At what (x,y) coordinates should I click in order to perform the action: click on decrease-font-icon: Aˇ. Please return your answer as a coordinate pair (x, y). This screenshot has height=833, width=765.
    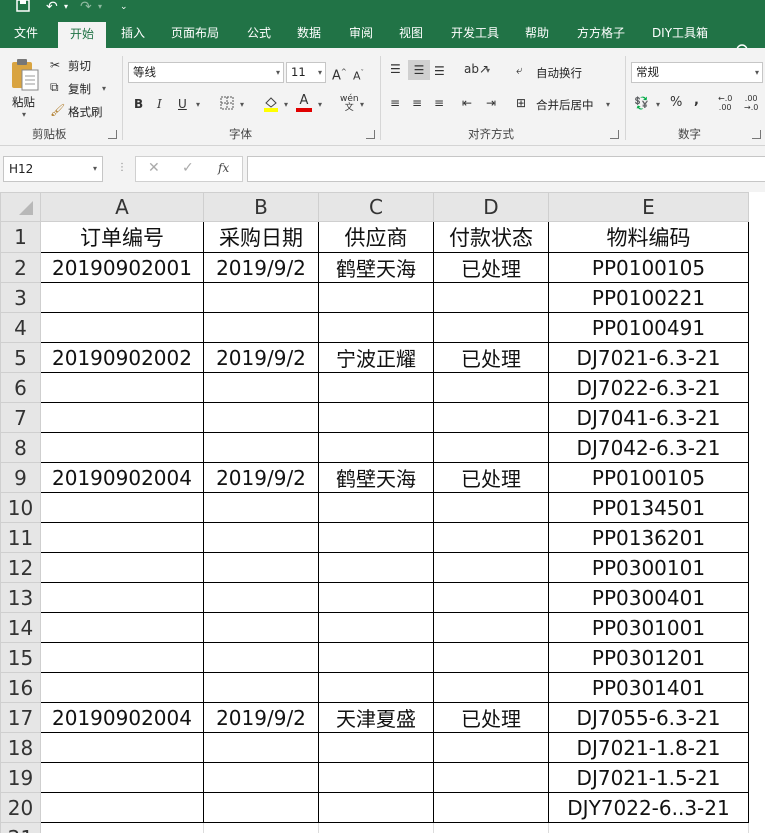
    Looking at the image, I should click on (358, 75).